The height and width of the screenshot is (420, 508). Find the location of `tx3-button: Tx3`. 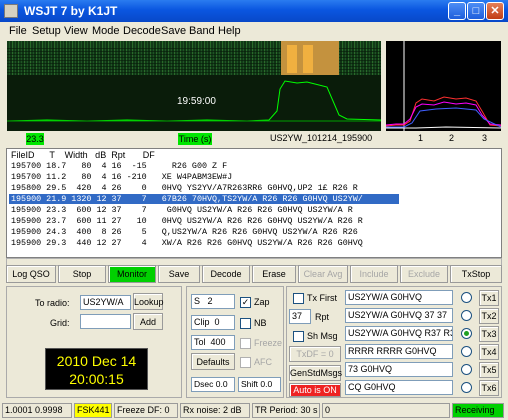

tx3-button: Tx3 is located at coordinates (489, 334).